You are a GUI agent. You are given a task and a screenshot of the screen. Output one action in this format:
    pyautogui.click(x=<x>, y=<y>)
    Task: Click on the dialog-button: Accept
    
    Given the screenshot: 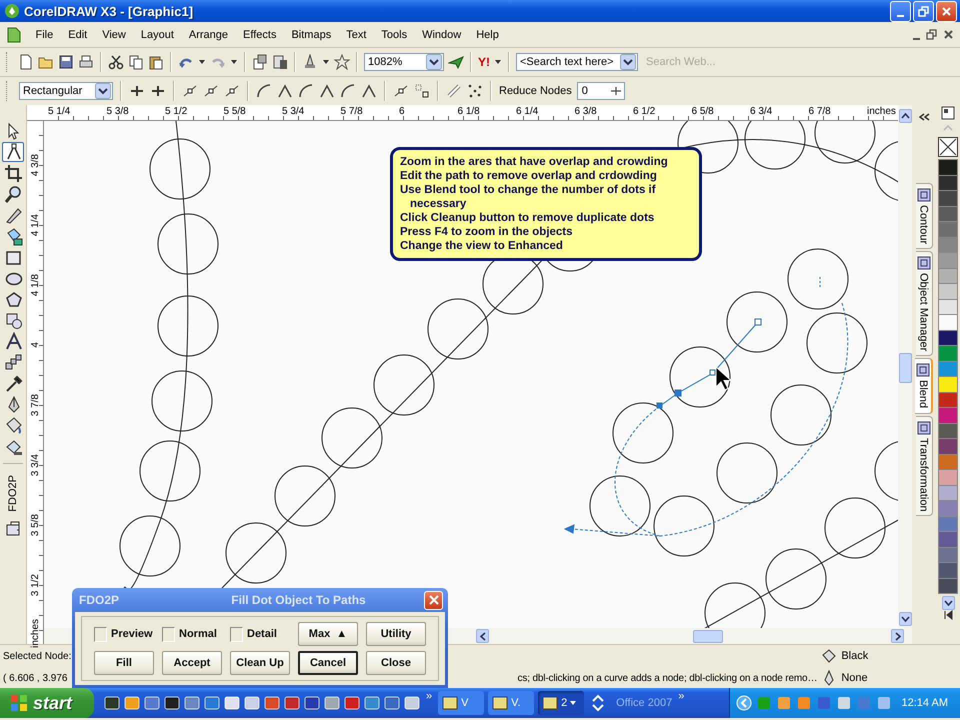 What is the action you would take?
    pyautogui.click(x=192, y=663)
    